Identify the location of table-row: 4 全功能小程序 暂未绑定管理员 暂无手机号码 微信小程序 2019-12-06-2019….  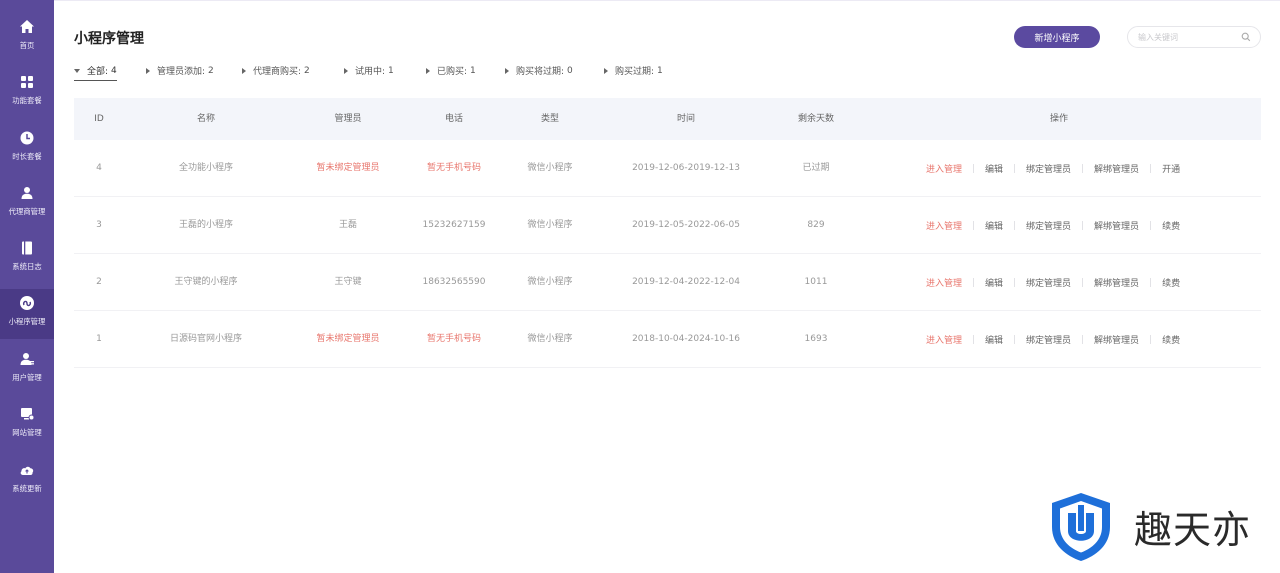
(667, 168).